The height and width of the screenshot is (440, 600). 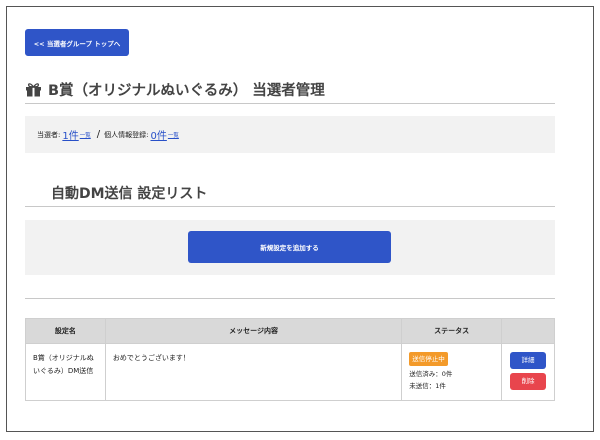 I want to click on gift-icon, so click(x=33, y=90).